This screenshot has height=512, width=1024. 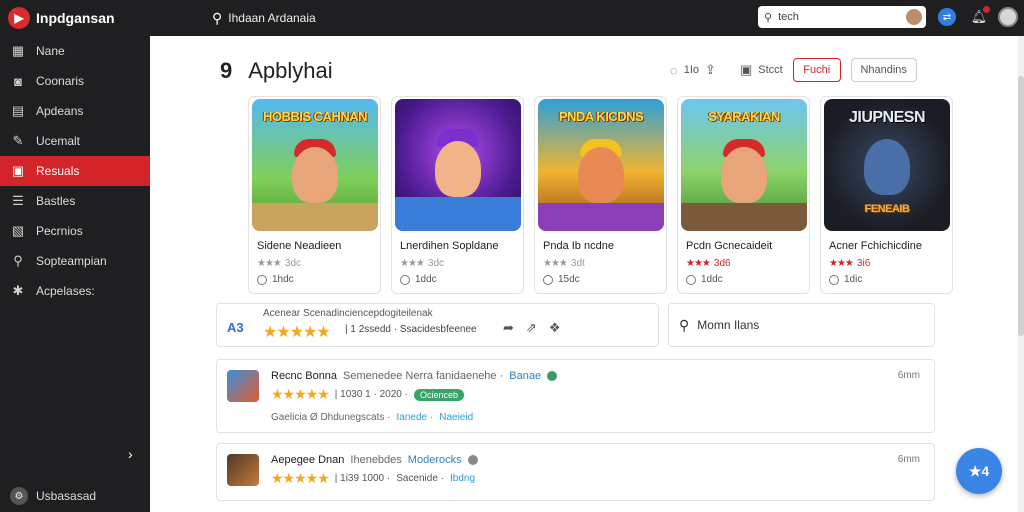 What do you see at coordinates (420, 478) in the screenshot?
I see `review-footer-text: Sacenide ·` at bounding box center [420, 478].